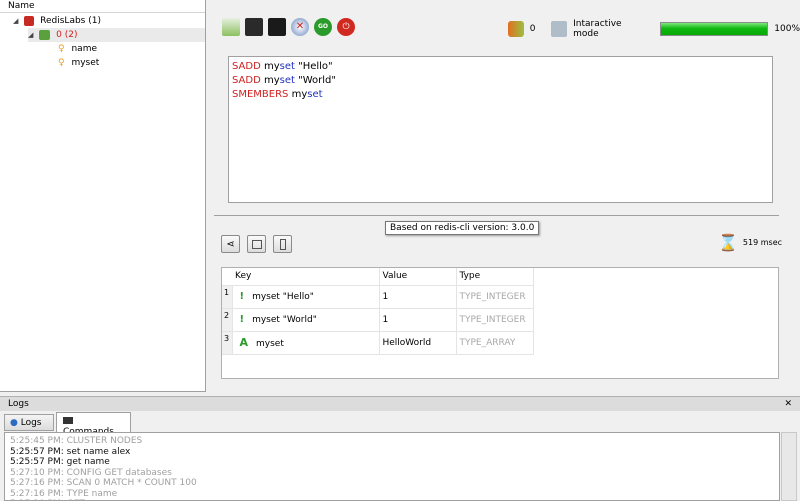 The height and width of the screenshot is (501, 800). What do you see at coordinates (262, 94) in the screenshot?
I see `code-token: SMEMBERS` at bounding box center [262, 94].